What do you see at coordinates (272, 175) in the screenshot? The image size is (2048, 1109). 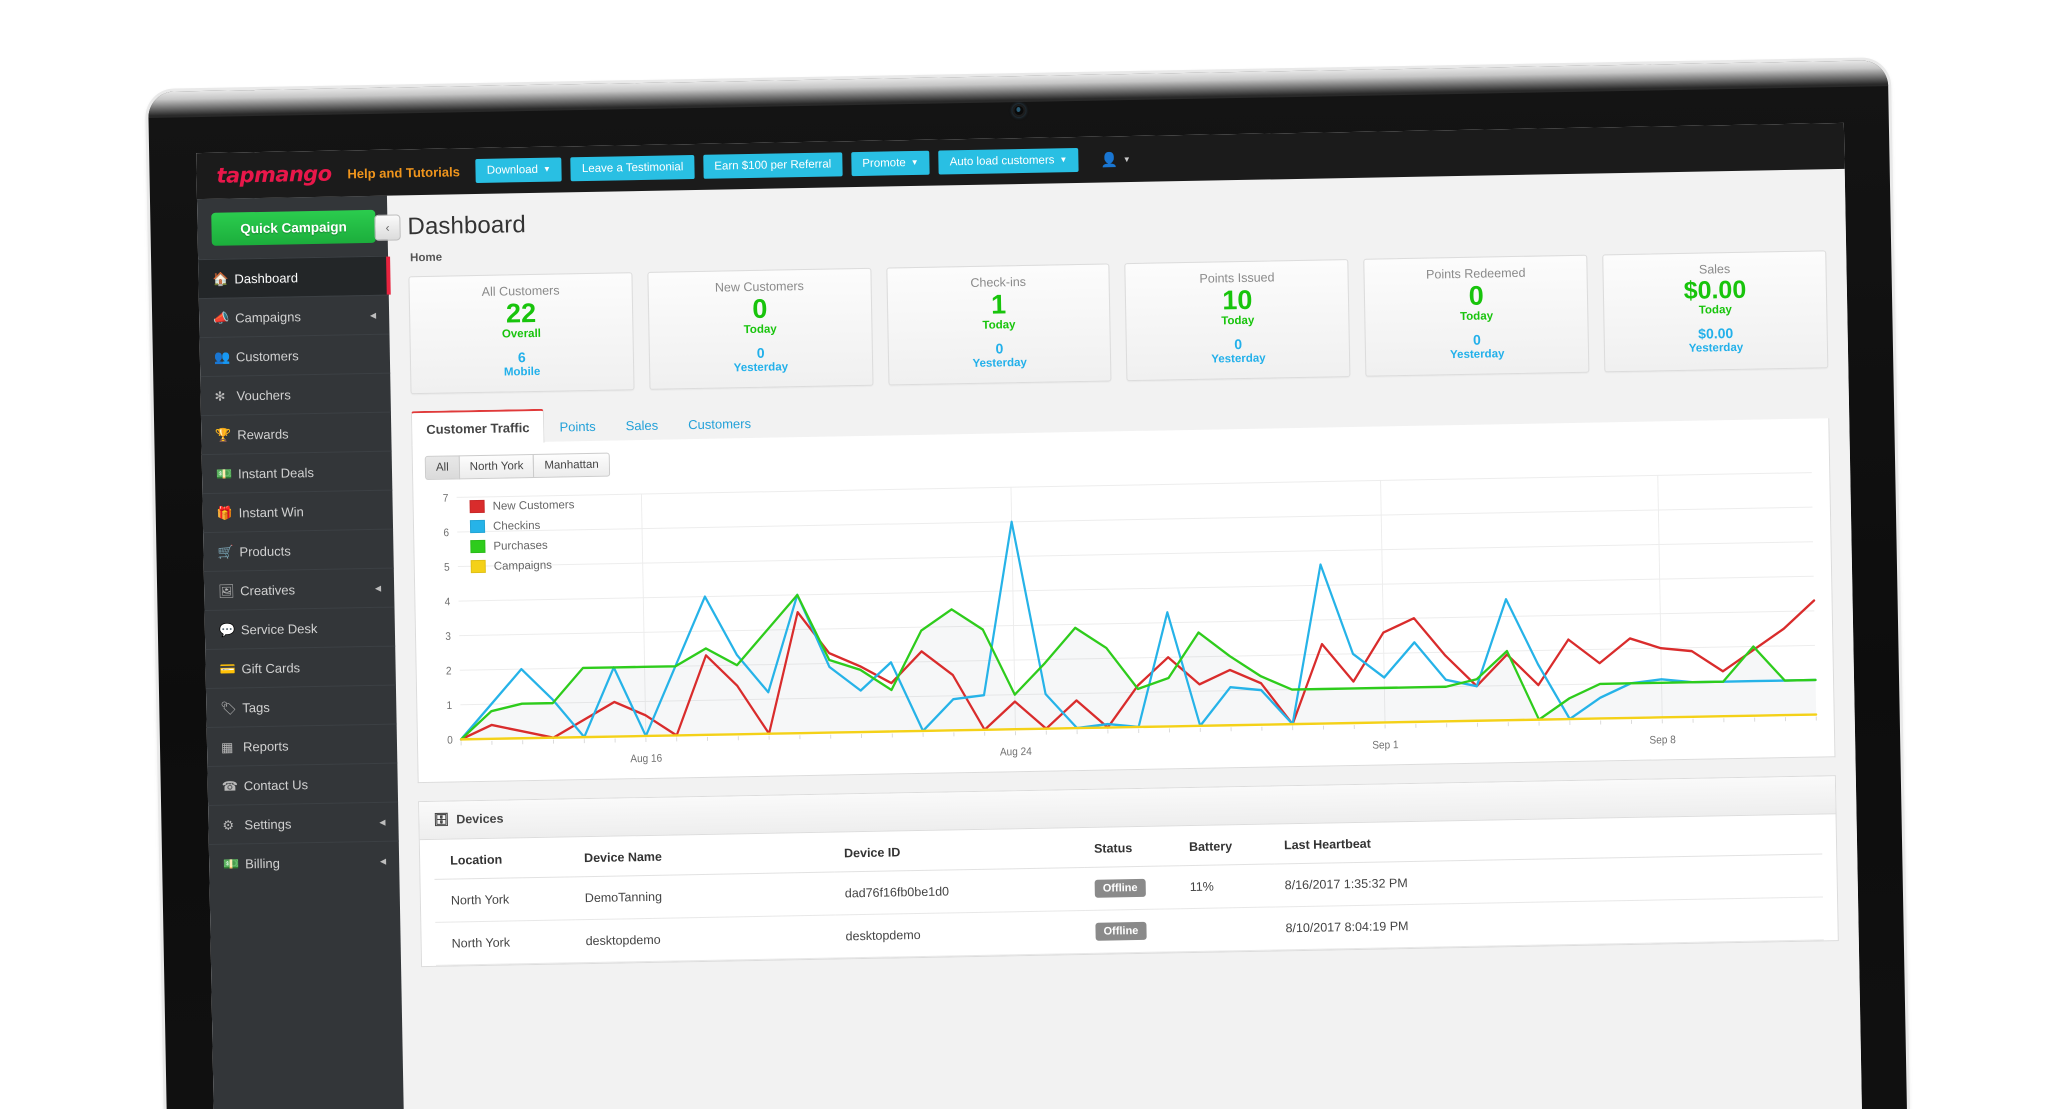 I see `app-logo: tapmango` at bounding box center [272, 175].